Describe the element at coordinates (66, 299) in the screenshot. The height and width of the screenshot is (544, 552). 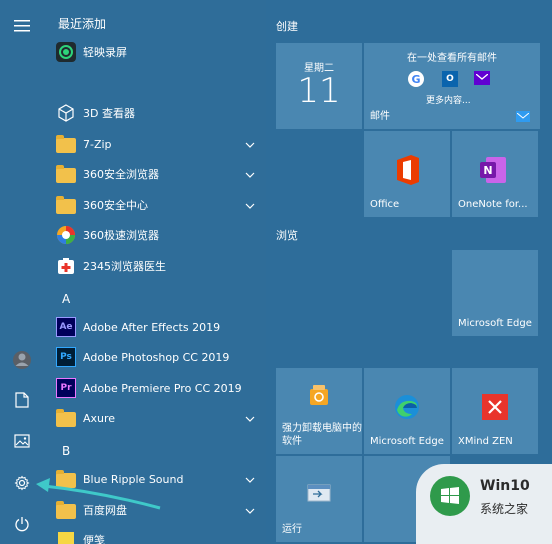
I see `group-header-a: A` at that location.